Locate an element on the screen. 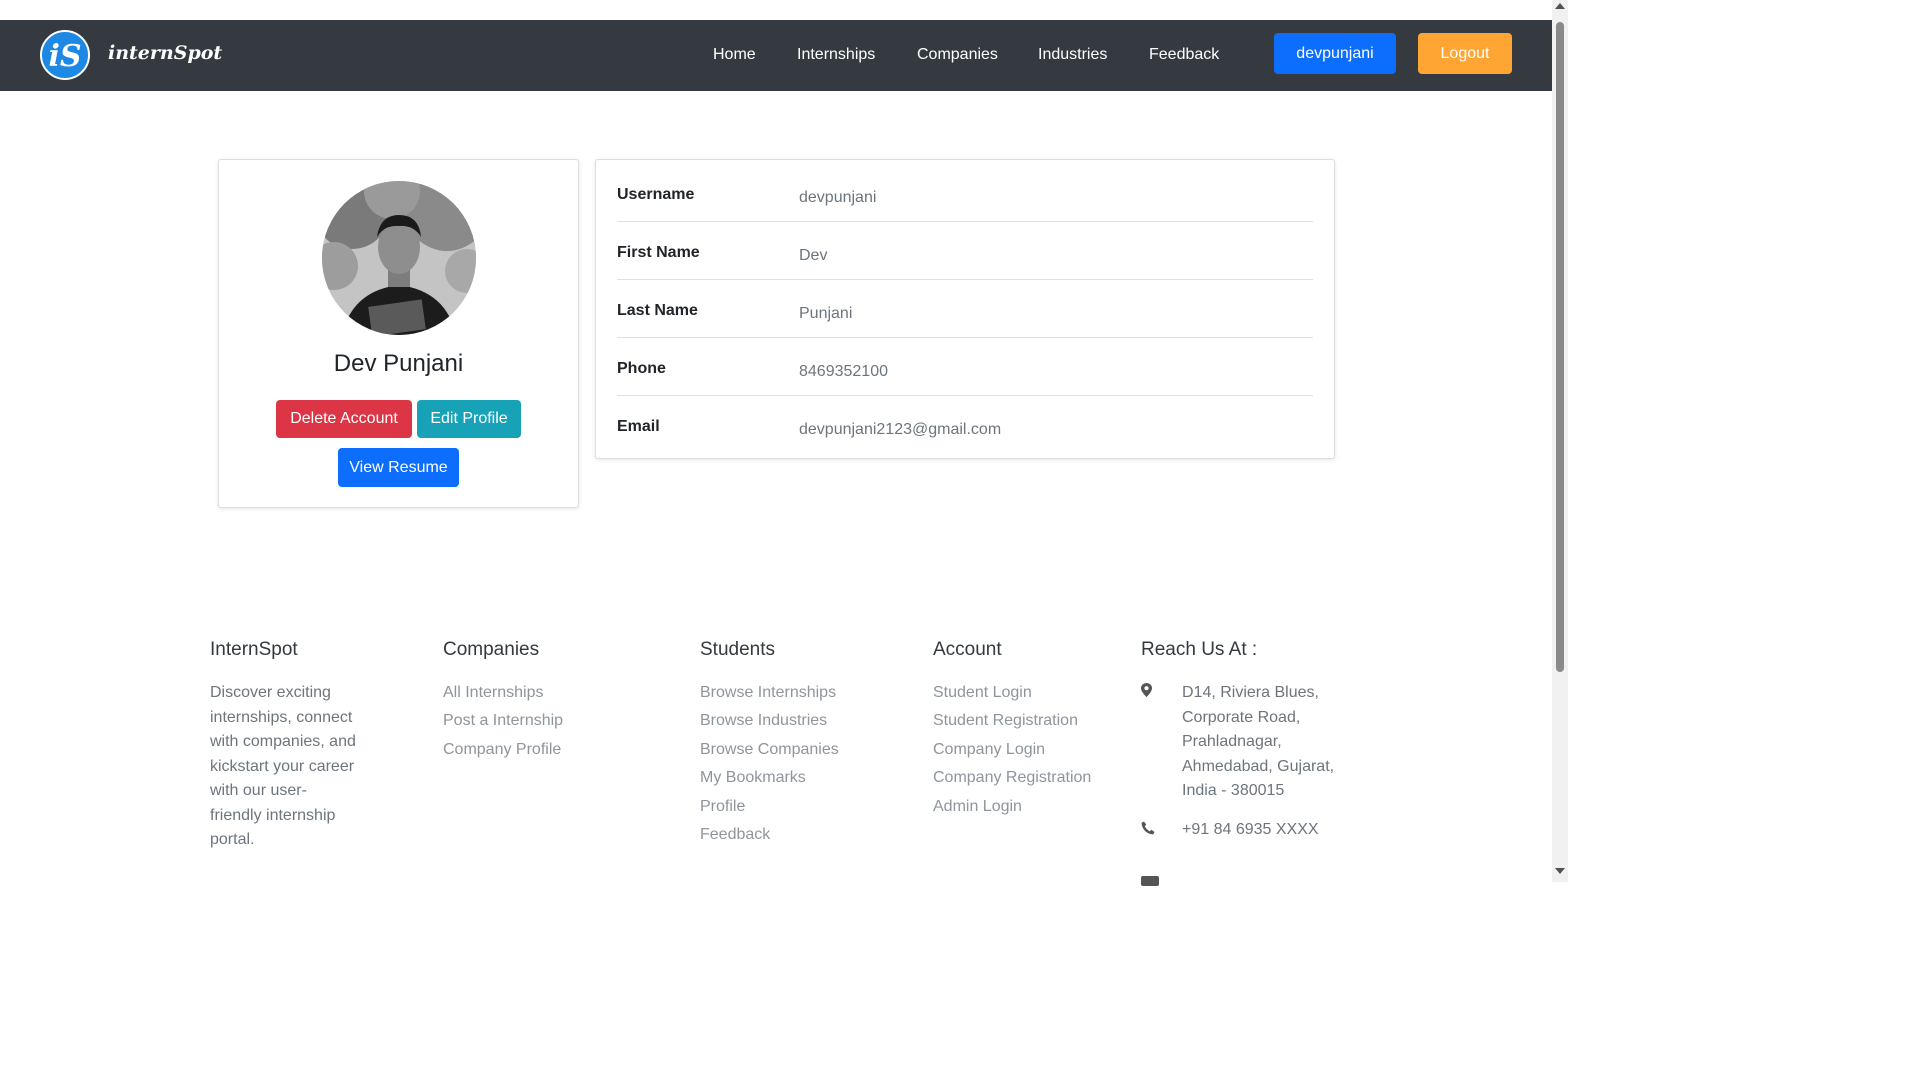  footer-link-student-login: Student Login is located at coordinates (982, 693).